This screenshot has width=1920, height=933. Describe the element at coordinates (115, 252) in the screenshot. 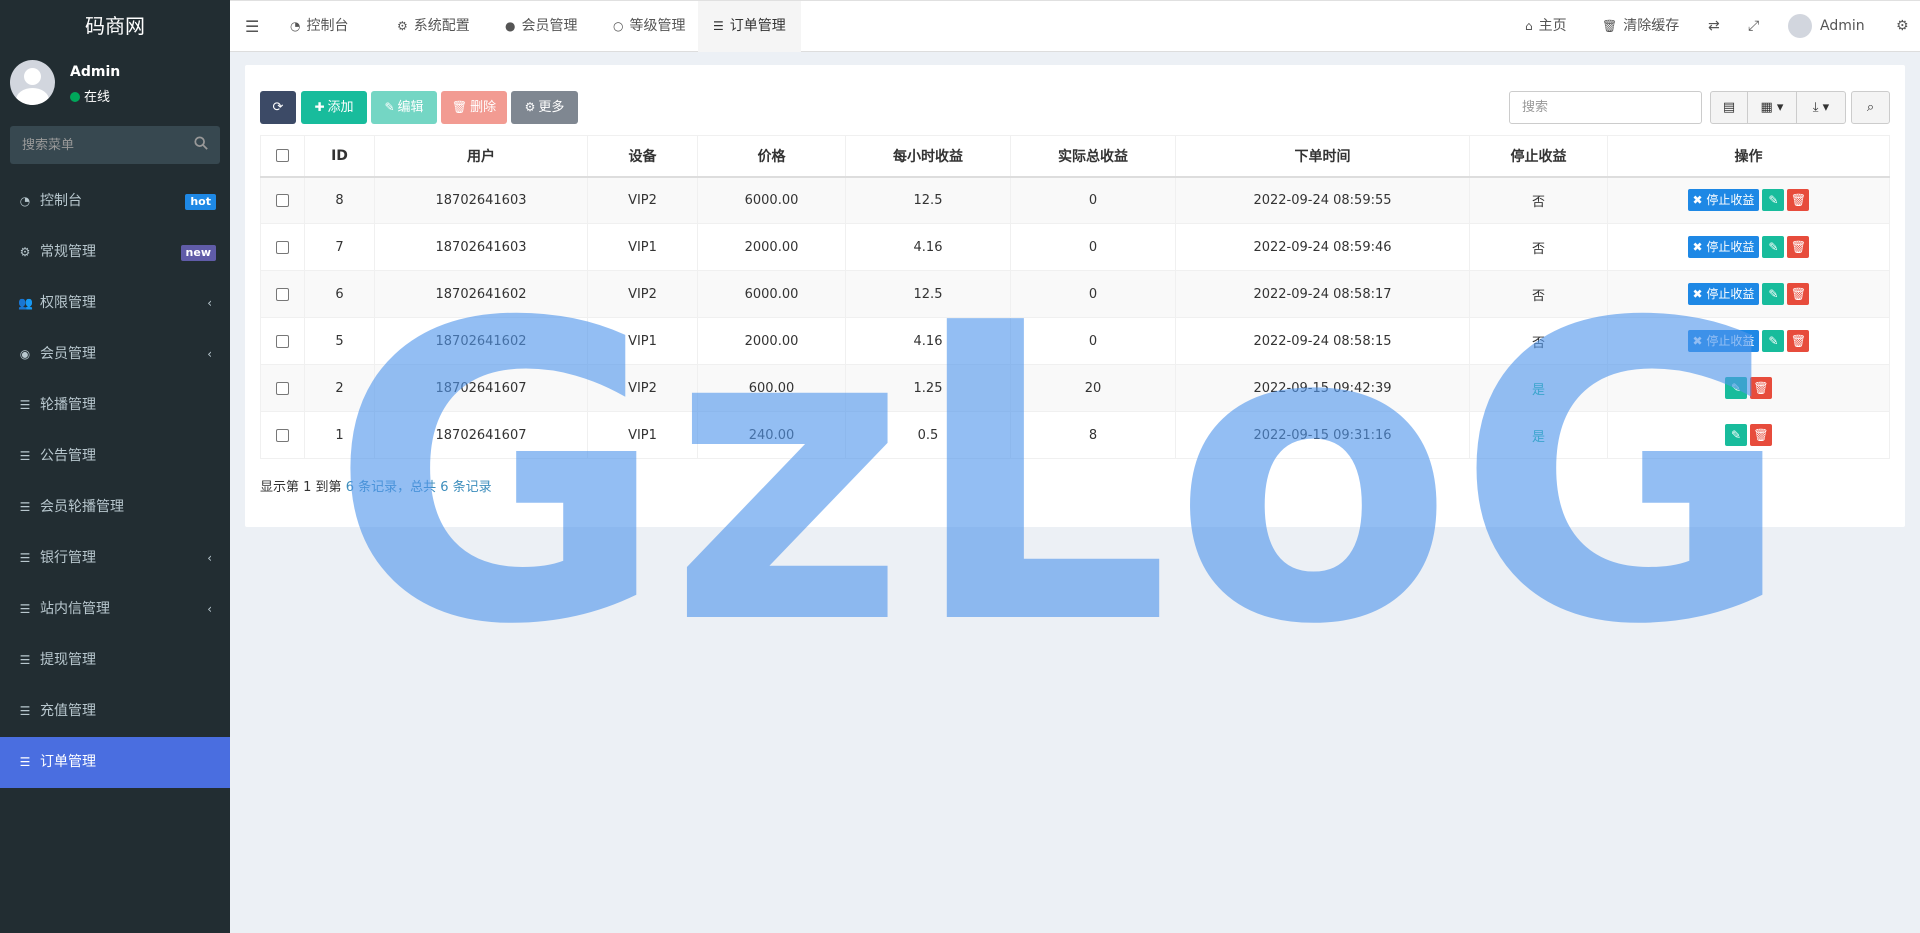

I see `sidebar-item-general: ⚙ 常规管理 new` at that location.